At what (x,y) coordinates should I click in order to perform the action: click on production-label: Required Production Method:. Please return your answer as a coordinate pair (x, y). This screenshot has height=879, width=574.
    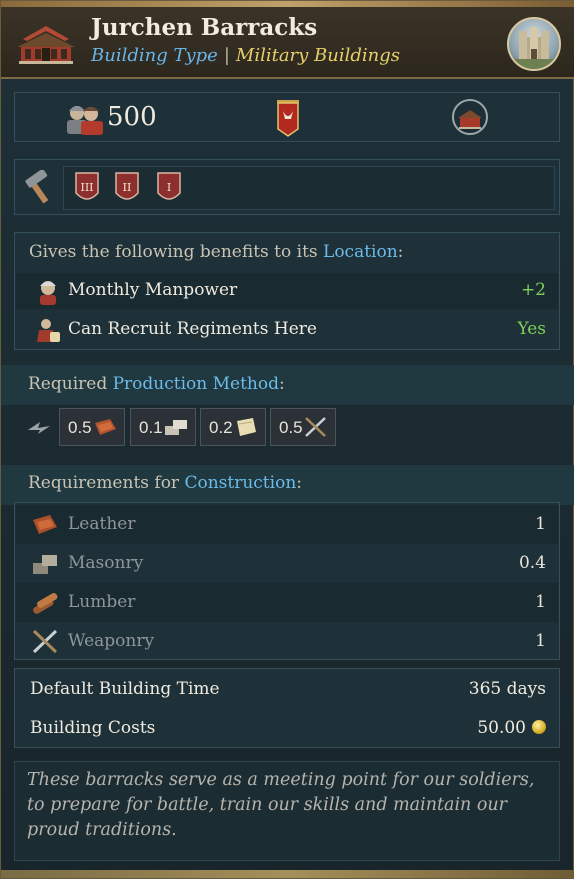
    Looking at the image, I should click on (156, 384).